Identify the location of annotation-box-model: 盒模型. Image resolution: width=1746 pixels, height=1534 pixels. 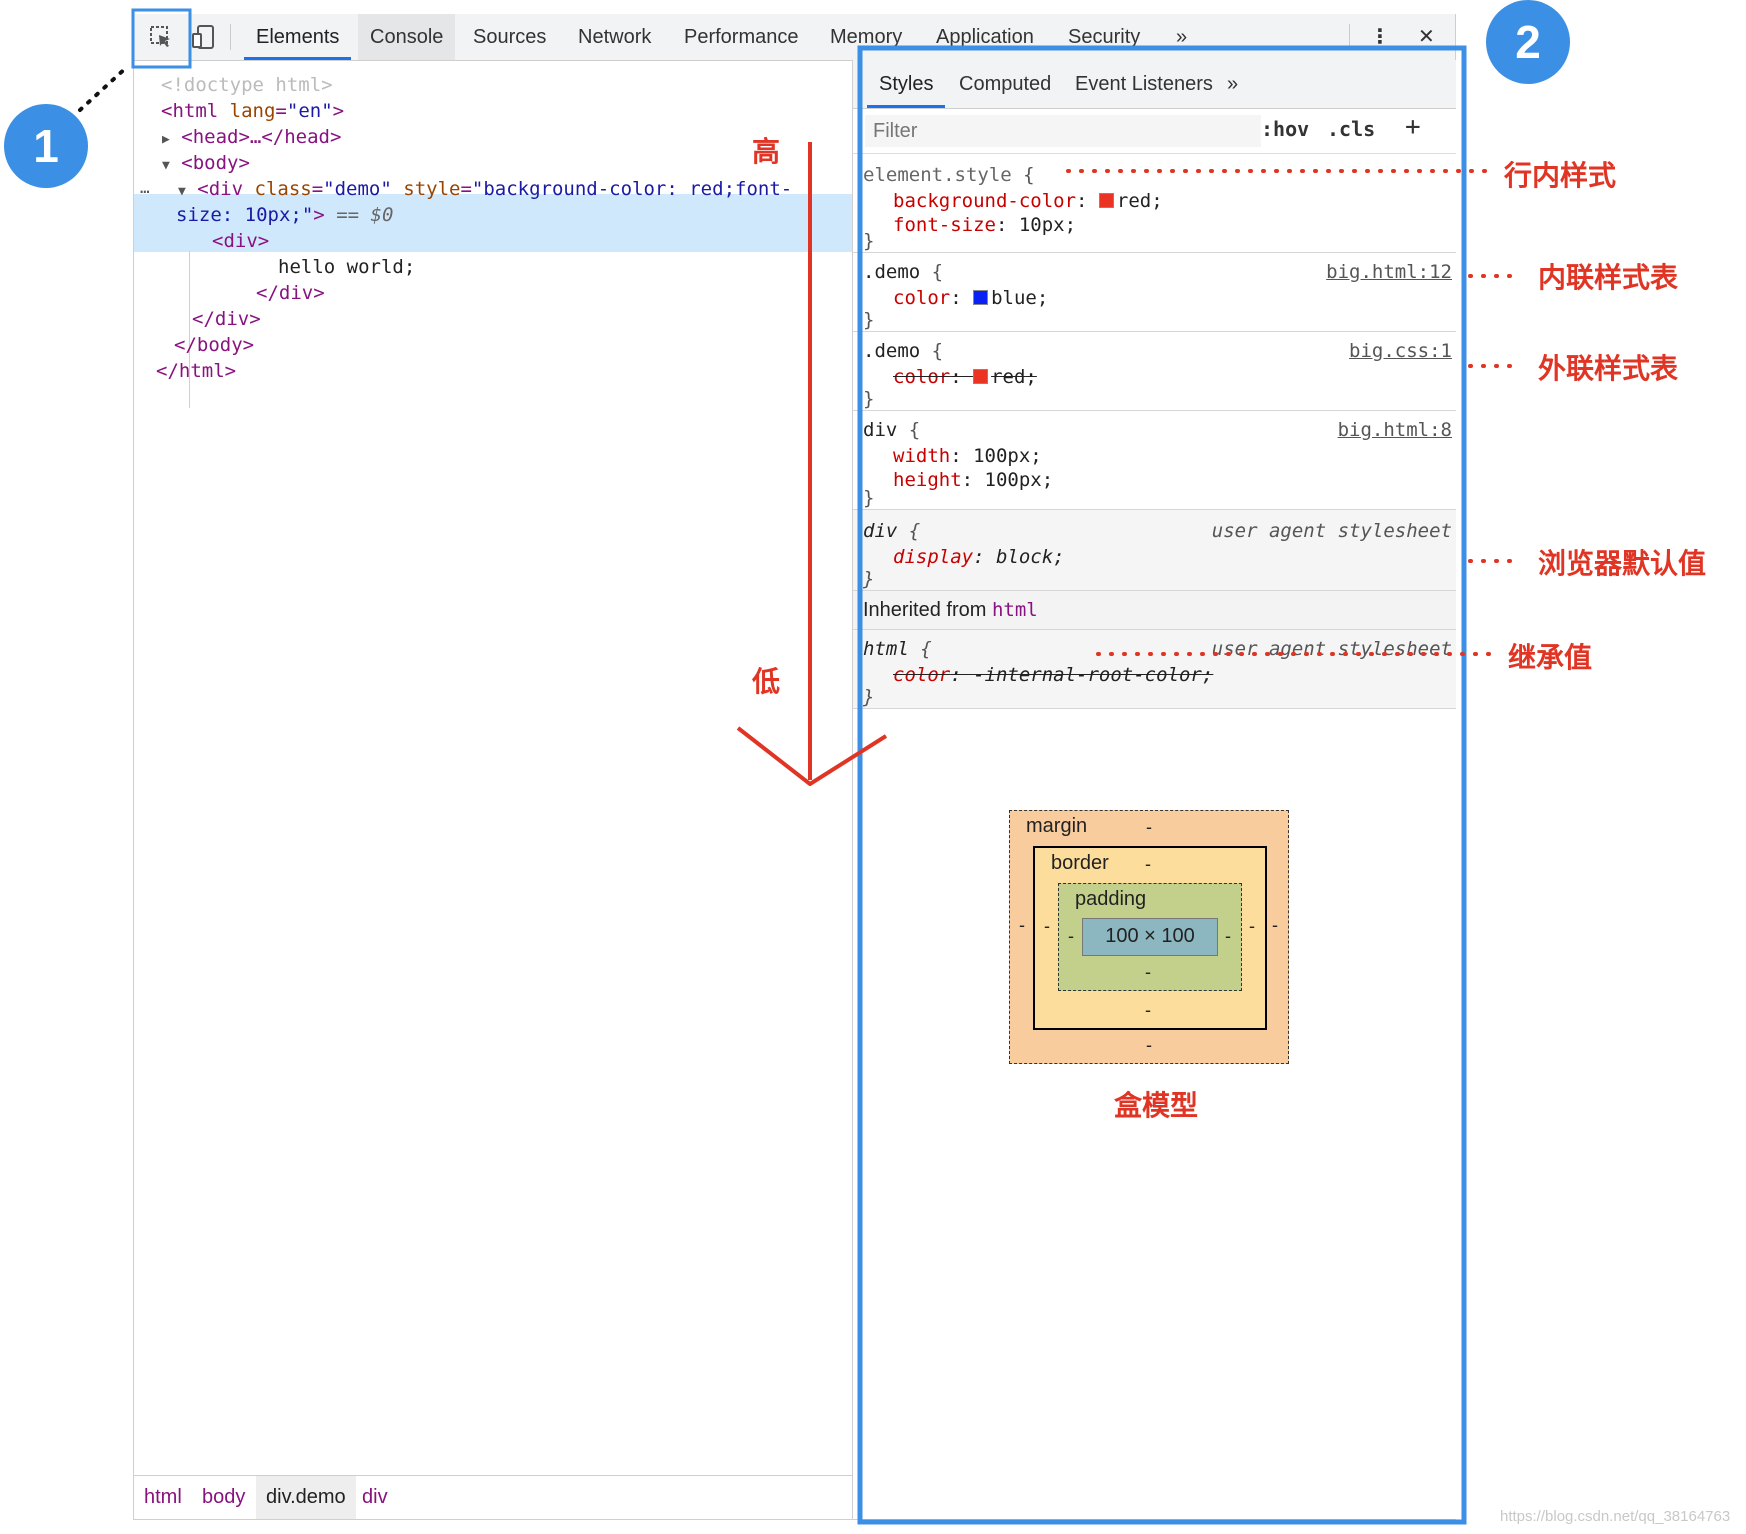
(1156, 1105).